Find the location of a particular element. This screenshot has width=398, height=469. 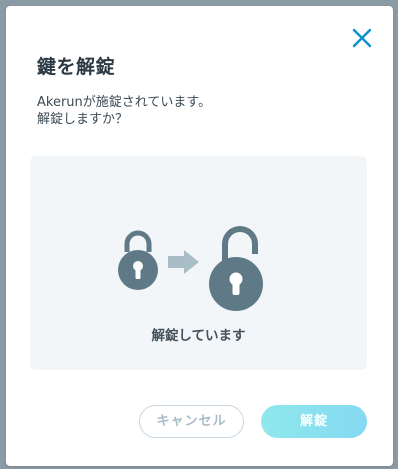

close-icon is located at coordinates (362, 38).